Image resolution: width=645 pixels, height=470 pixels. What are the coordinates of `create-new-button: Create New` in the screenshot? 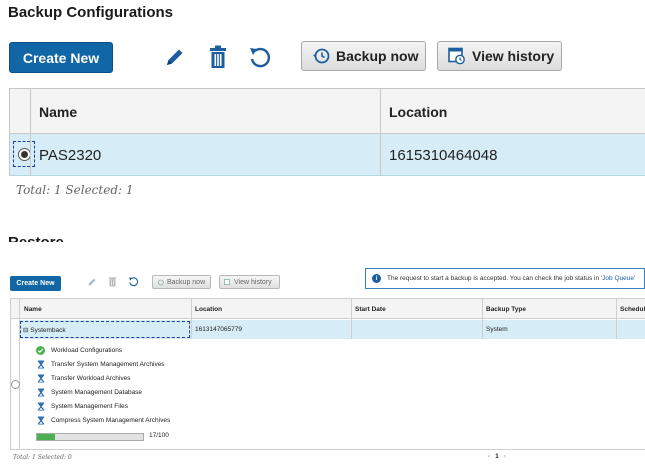 It's located at (61, 57).